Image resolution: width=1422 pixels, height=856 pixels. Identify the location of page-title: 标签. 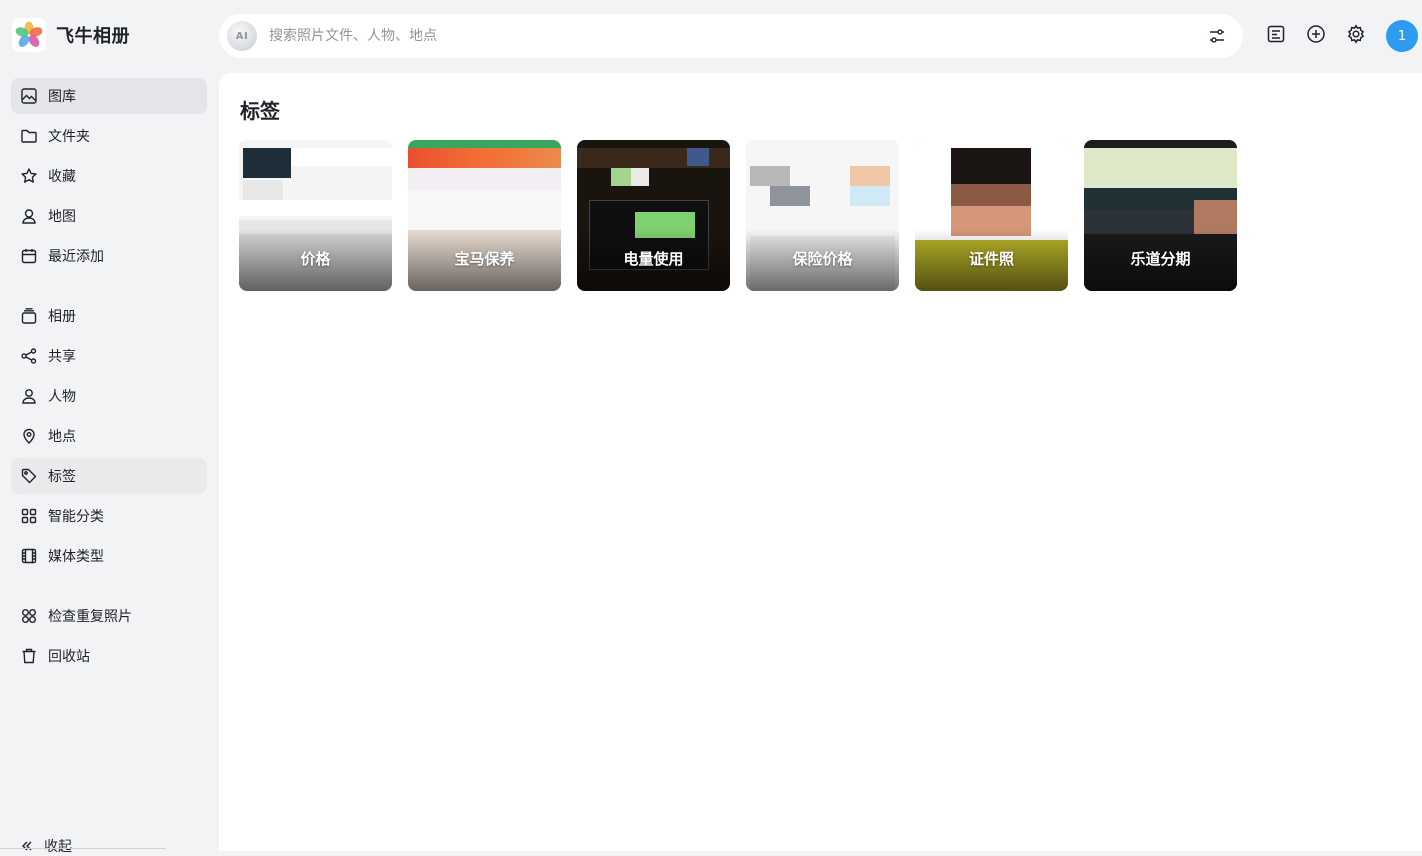
(260, 111).